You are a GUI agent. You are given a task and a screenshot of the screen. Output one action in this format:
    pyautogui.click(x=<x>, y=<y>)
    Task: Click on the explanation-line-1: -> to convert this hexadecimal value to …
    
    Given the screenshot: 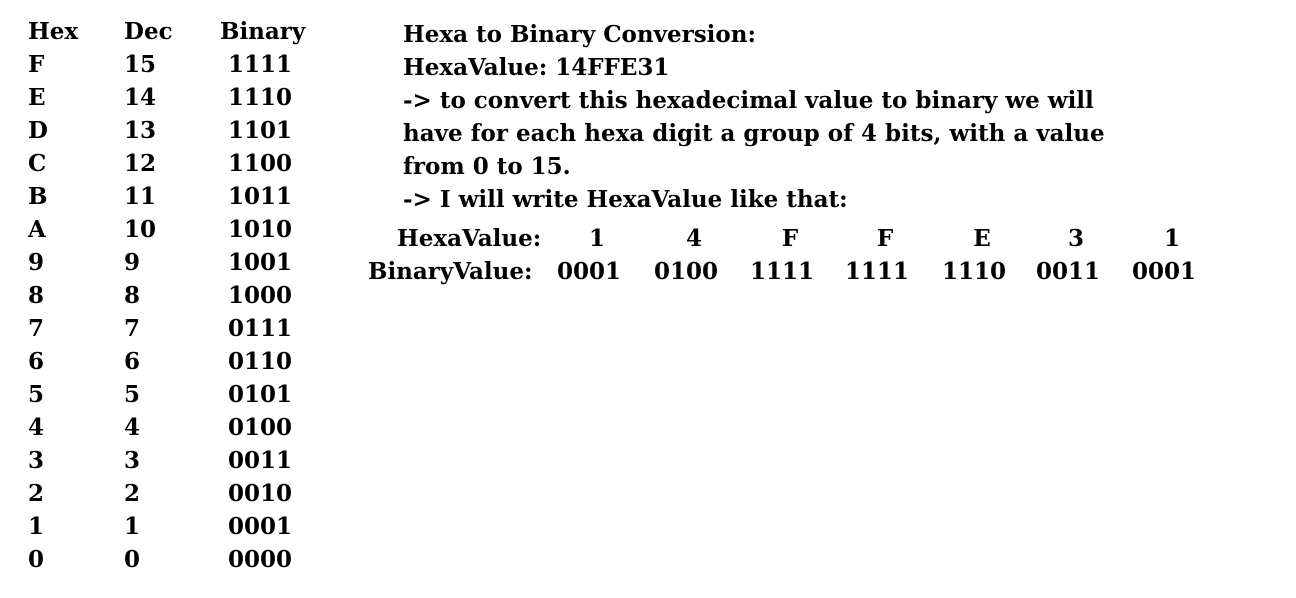 What is the action you would take?
    pyautogui.click(x=748, y=100)
    